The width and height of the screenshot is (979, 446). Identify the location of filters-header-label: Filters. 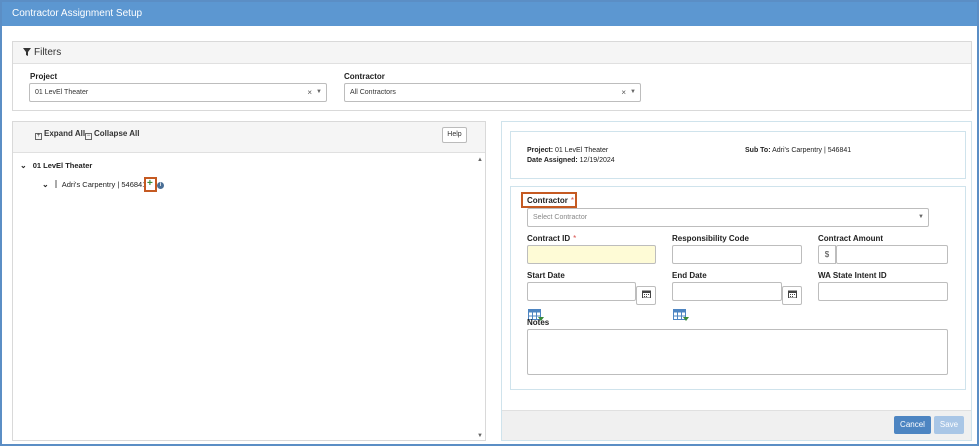
(48, 52).